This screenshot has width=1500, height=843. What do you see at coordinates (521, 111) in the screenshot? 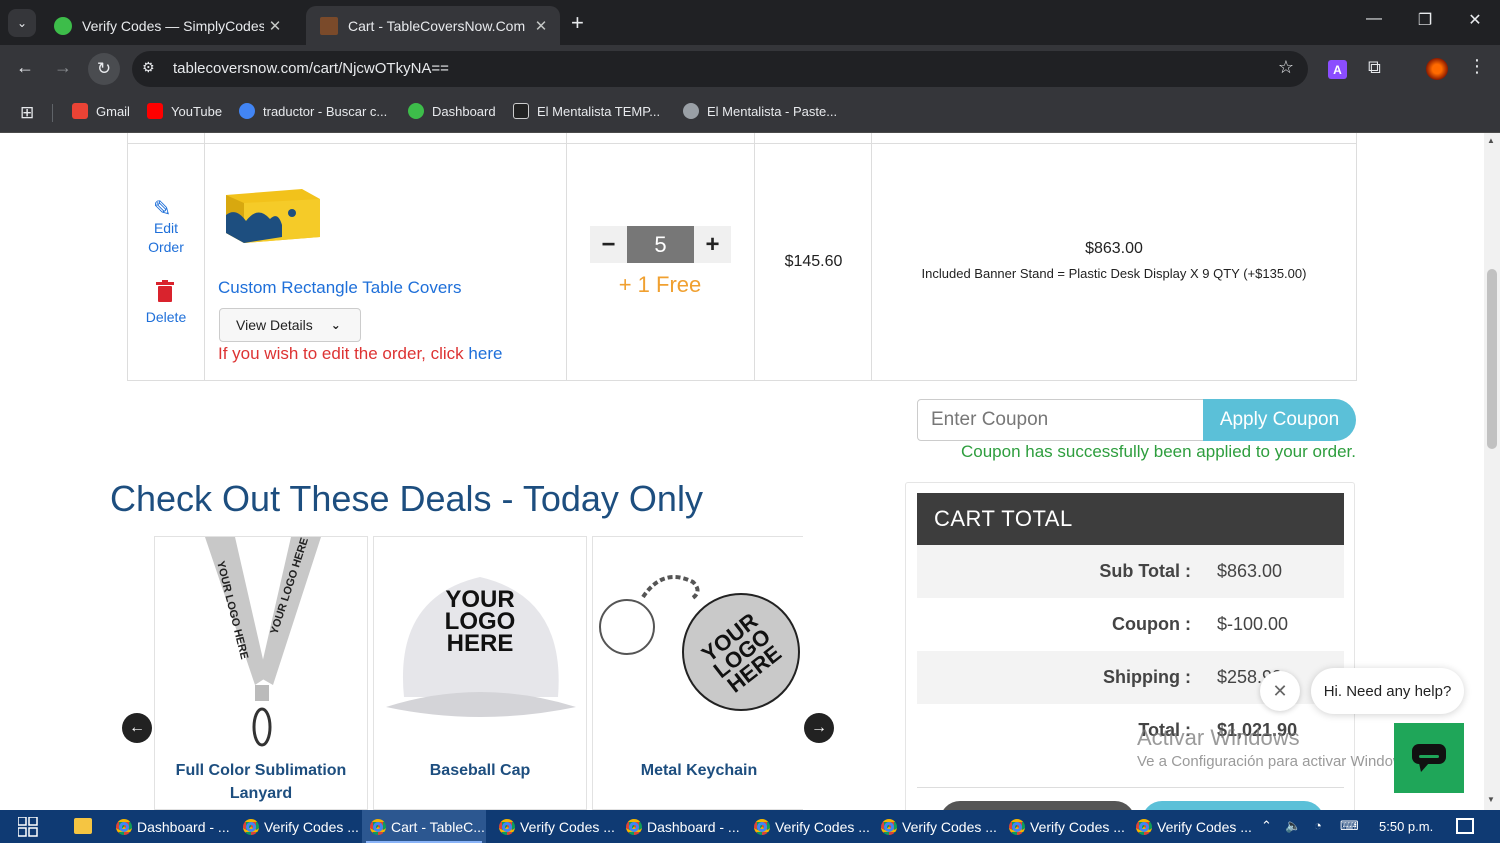
I see `mentalista-icon` at bounding box center [521, 111].